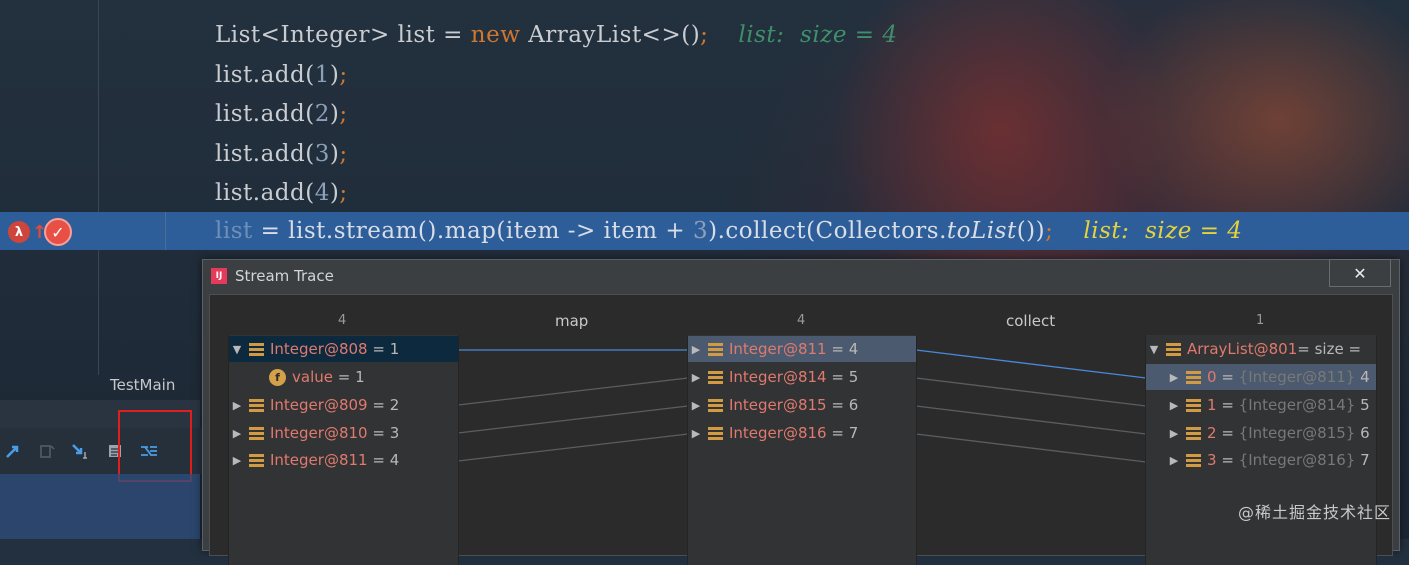 This screenshot has height=565, width=1409. Describe the element at coordinates (13, 451) in the screenshot. I see `step-out-icon` at that location.